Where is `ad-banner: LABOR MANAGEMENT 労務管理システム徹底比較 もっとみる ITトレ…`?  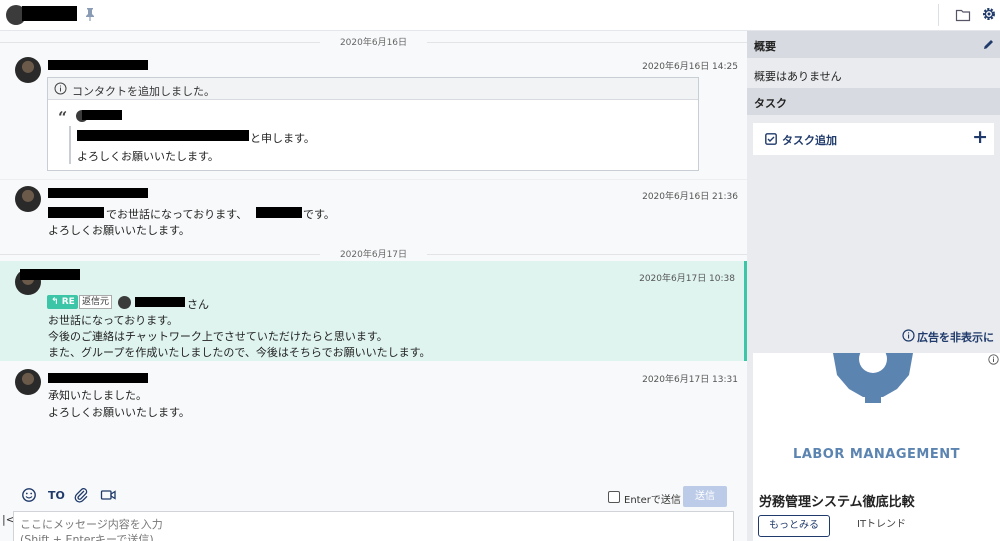 ad-banner: LABOR MANAGEMENT 労務管理システム徹底比較 もっとみる ITトレ… is located at coordinates (876, 447).